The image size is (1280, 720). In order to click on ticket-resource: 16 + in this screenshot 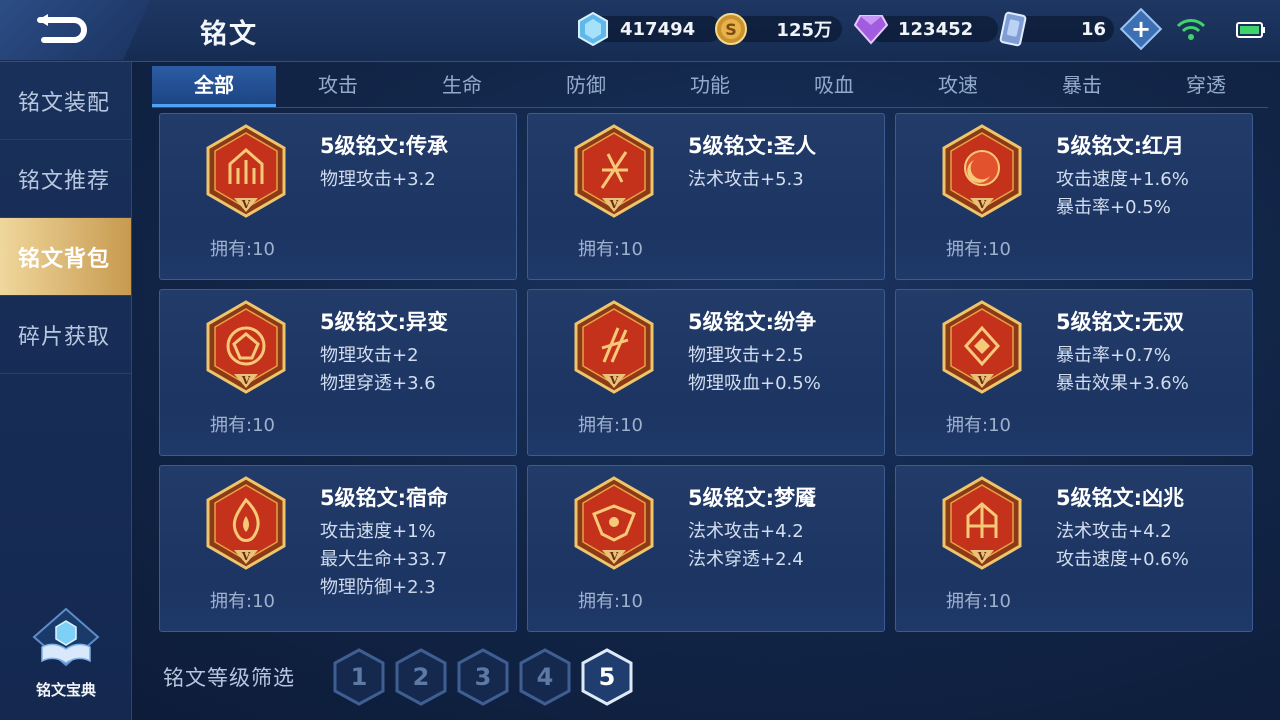, I will do `click(1079, 29)`.